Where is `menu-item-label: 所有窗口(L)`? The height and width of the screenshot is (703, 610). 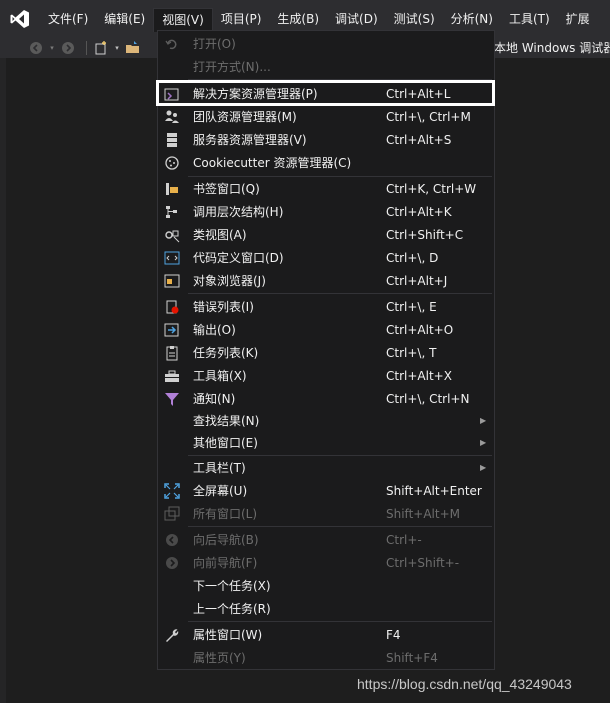 menu-item-label: 所有窗口(L) is located at coordinates (225, 514).